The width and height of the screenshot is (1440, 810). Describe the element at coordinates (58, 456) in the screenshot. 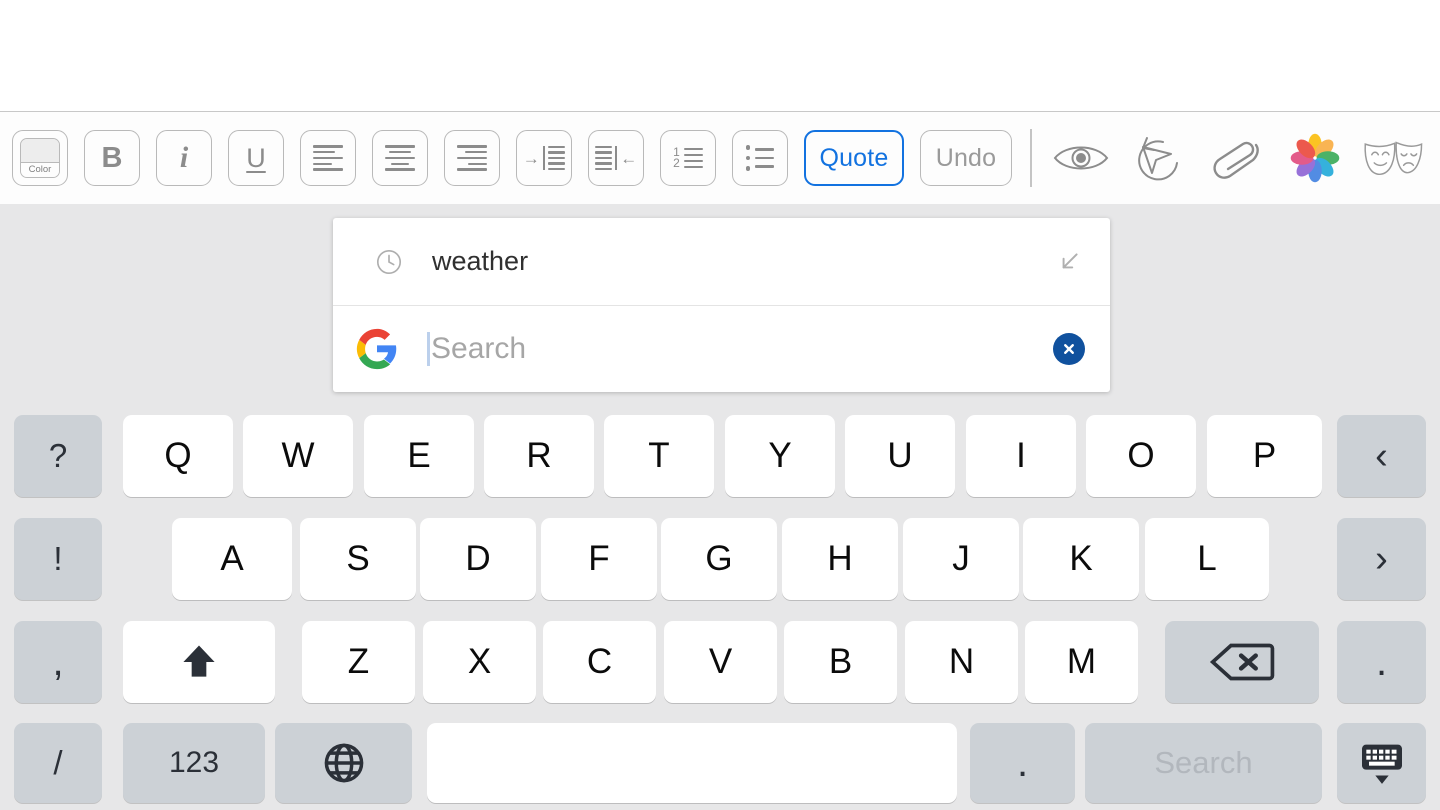

I see `key-question-mark: ?` at that location.